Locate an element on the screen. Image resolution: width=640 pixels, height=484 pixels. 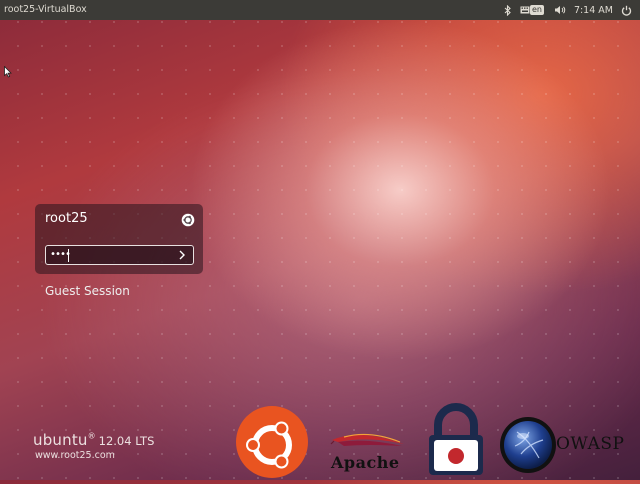
keyboard-indicator: en is located at coordinates (533, 10).